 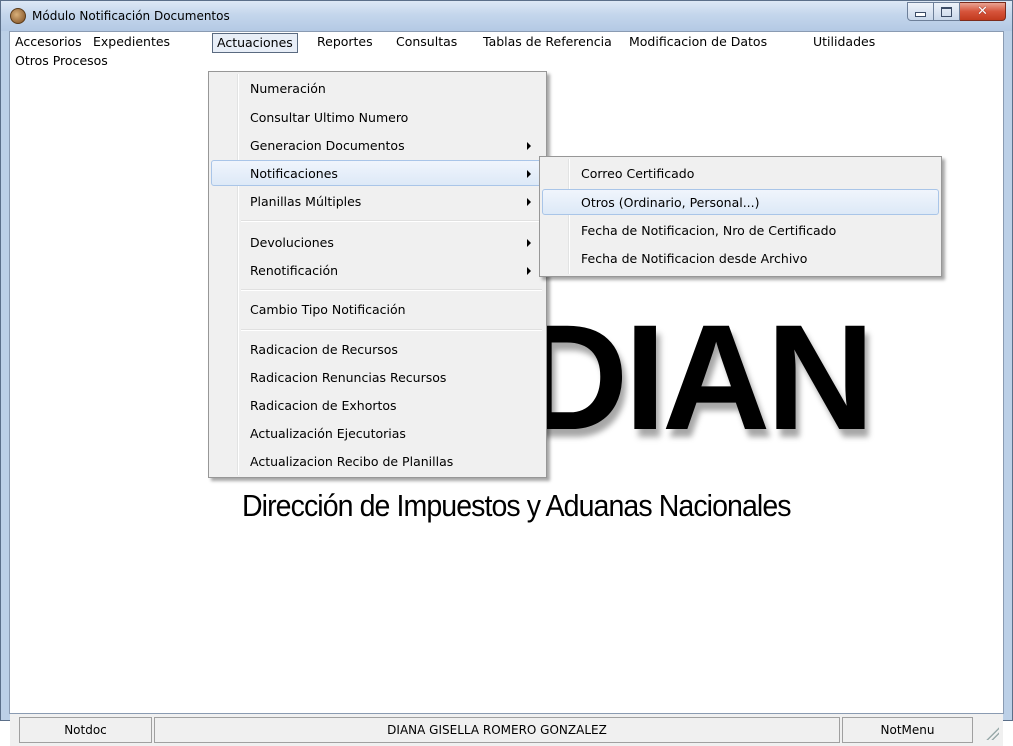 I want to click on menu-item-label: Actualización Ejecutorias, so click(x=328, y=433).